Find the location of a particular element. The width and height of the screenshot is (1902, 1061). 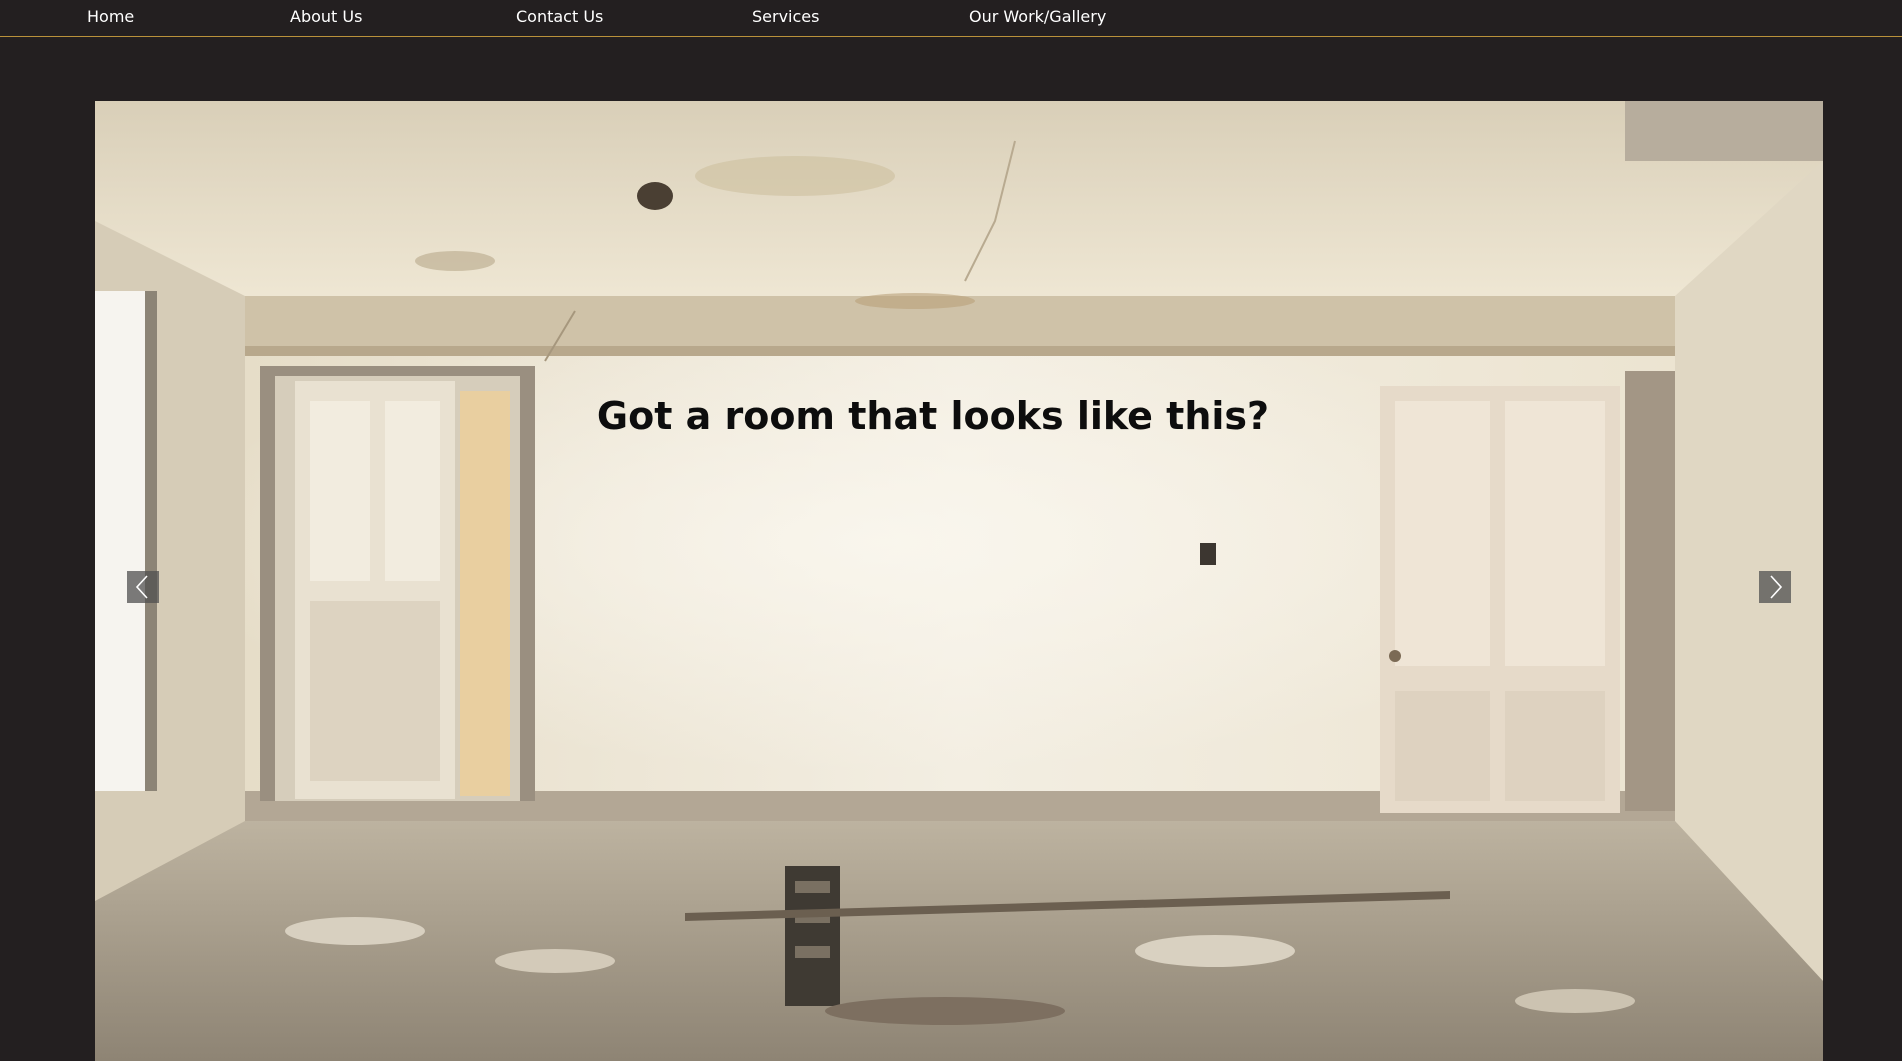

nav-gallery-link: Our Work/Gallery is located at coordinates (1037, 17).